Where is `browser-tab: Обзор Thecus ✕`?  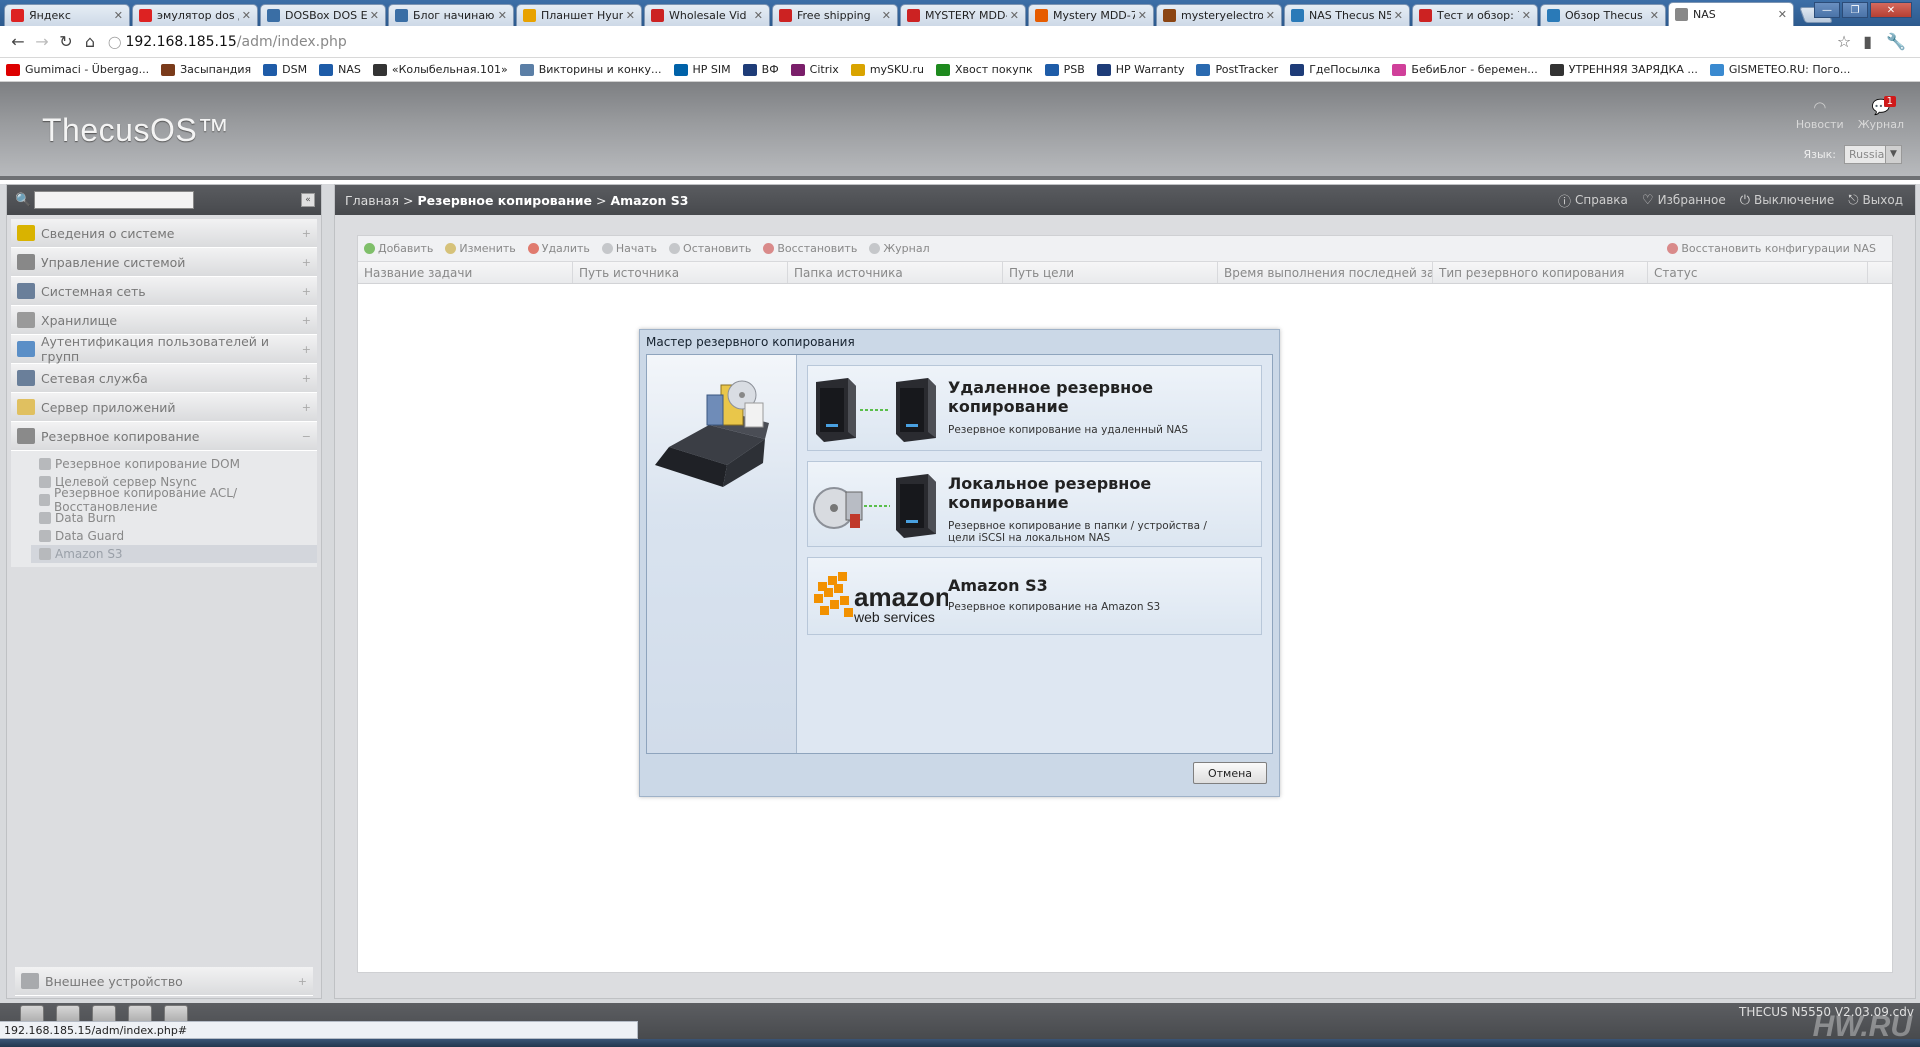 browser-tab: Обзор Thecus ✕ is located at coordinates (1603, 15).